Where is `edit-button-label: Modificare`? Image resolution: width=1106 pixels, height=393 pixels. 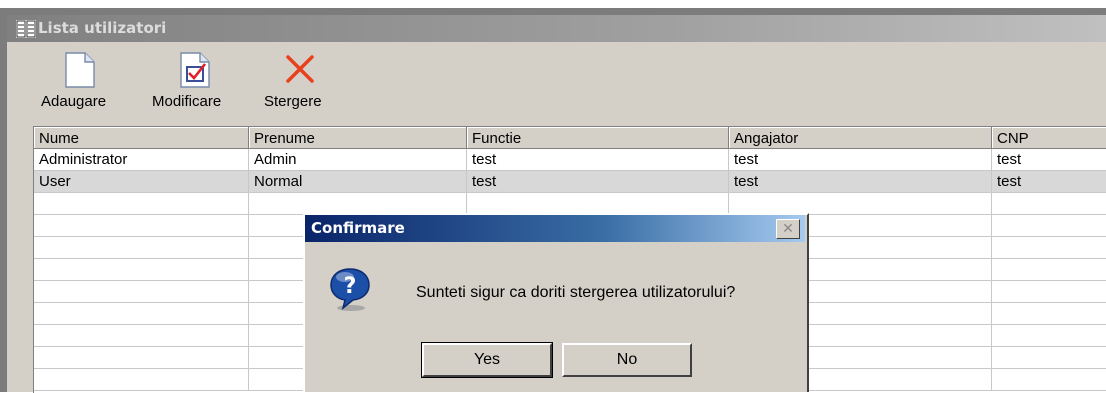
edit-button-label: Modificare is located at coordinates (187, 101).